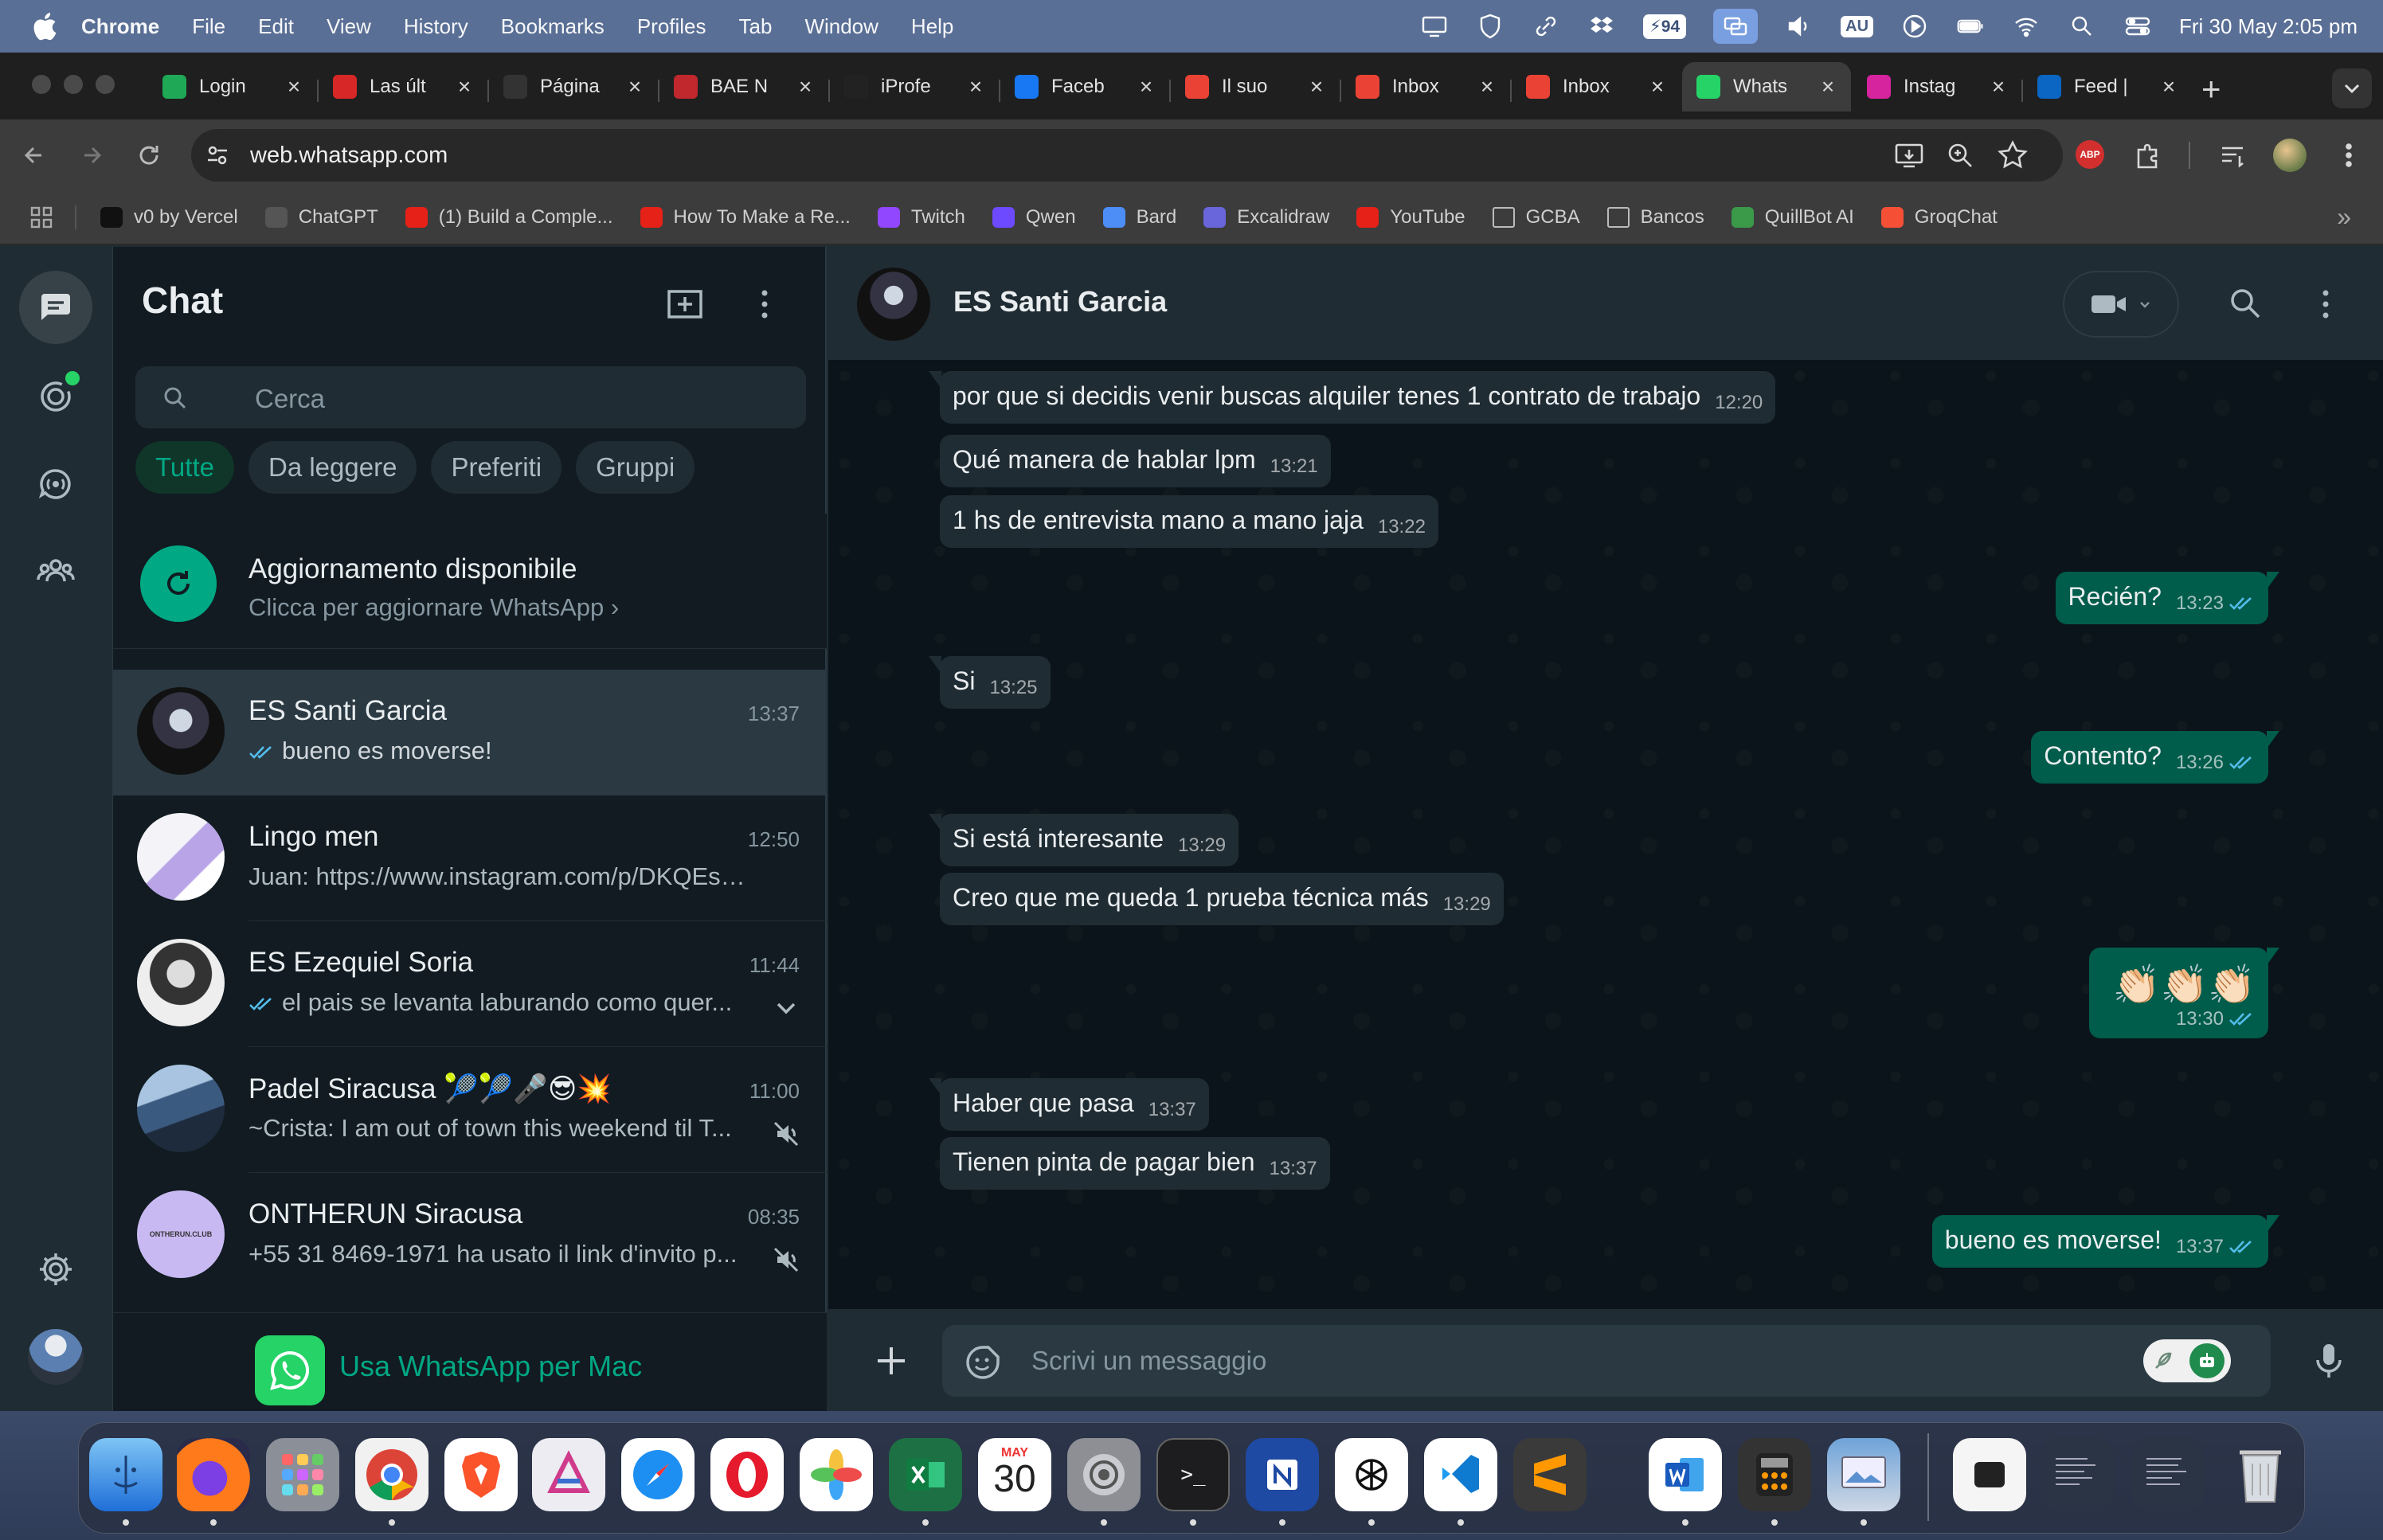 The width and height of the screenshot is (2383, 1540). I want to click on search-icon, so click(2245, 303).